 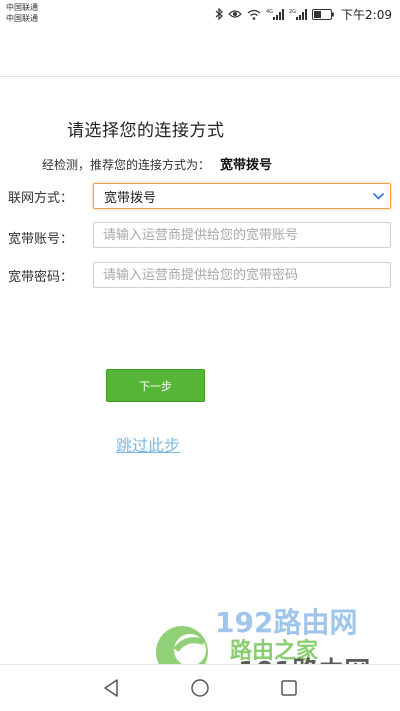 I want to click on carrier-2-label: 中国联通, so click(x=22, y=18).